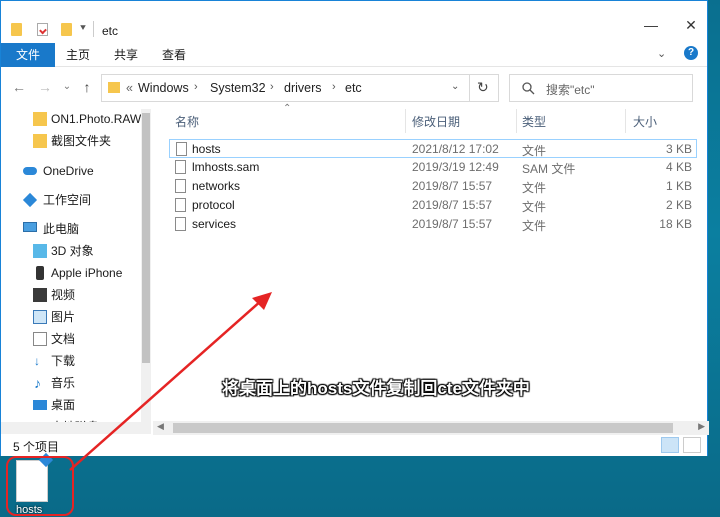 The width and height of the screenshot is (720, 517). Describe the element at coordinates (678, 167) in the screenshot. I see `file-size: 4 KB` at that location.